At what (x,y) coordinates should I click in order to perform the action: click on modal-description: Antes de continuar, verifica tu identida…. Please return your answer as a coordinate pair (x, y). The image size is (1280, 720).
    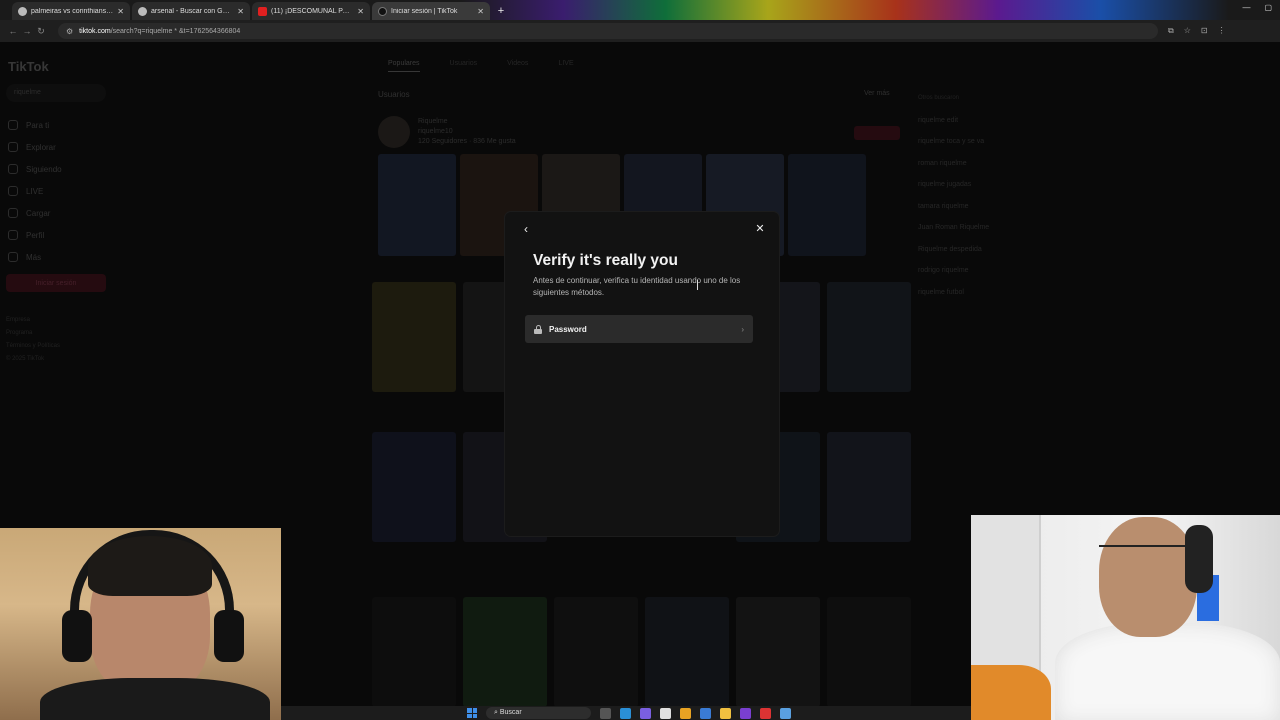
    Looking at the image, I should click on (637, 286).